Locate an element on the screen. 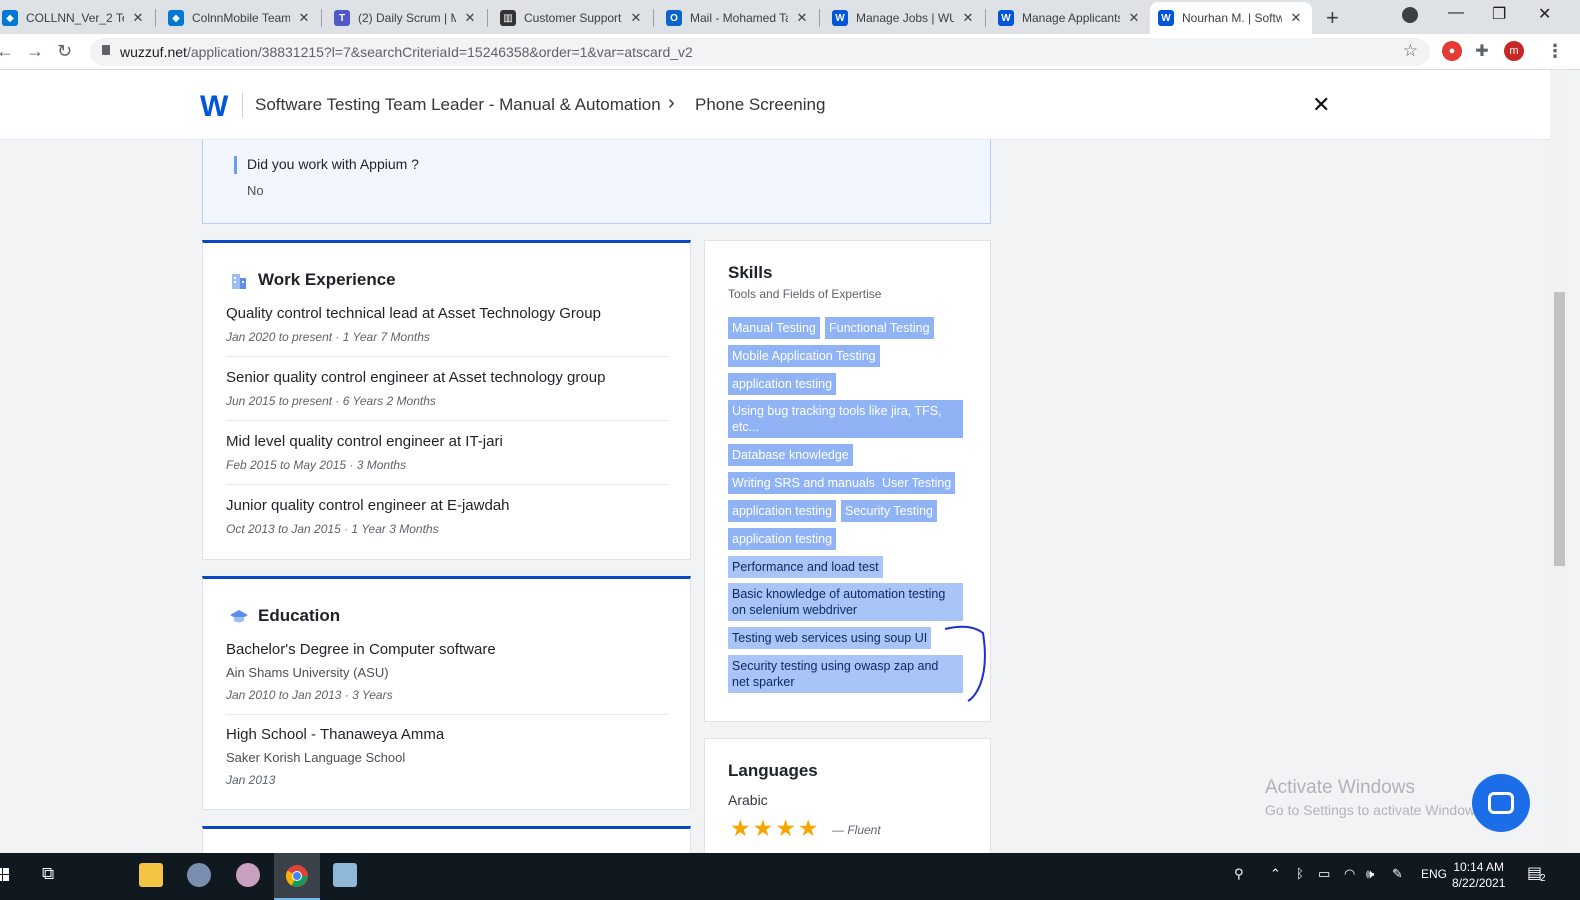 The image size is (1580, 900). skill-chip: Testing web services using soup UI is located at coordinates (830, 638).